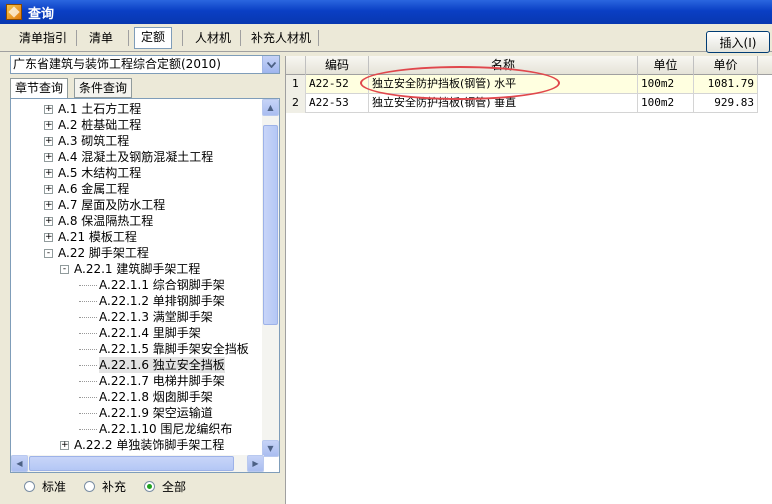  I want to click on main-tab-bar: 清单指引 清单 定额 人材机 补充人材机, so click(386, 38).